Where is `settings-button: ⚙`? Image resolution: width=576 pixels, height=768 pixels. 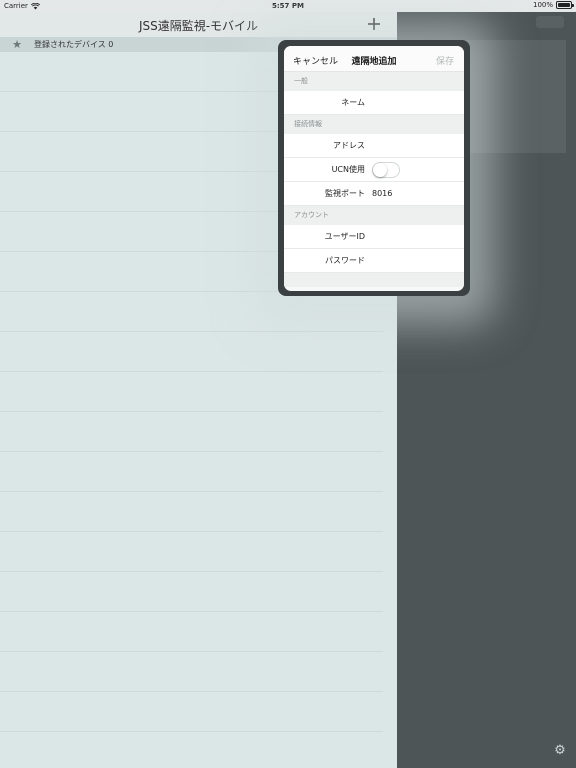 settings-button: ⚙ is located at coordinates (560, 751).